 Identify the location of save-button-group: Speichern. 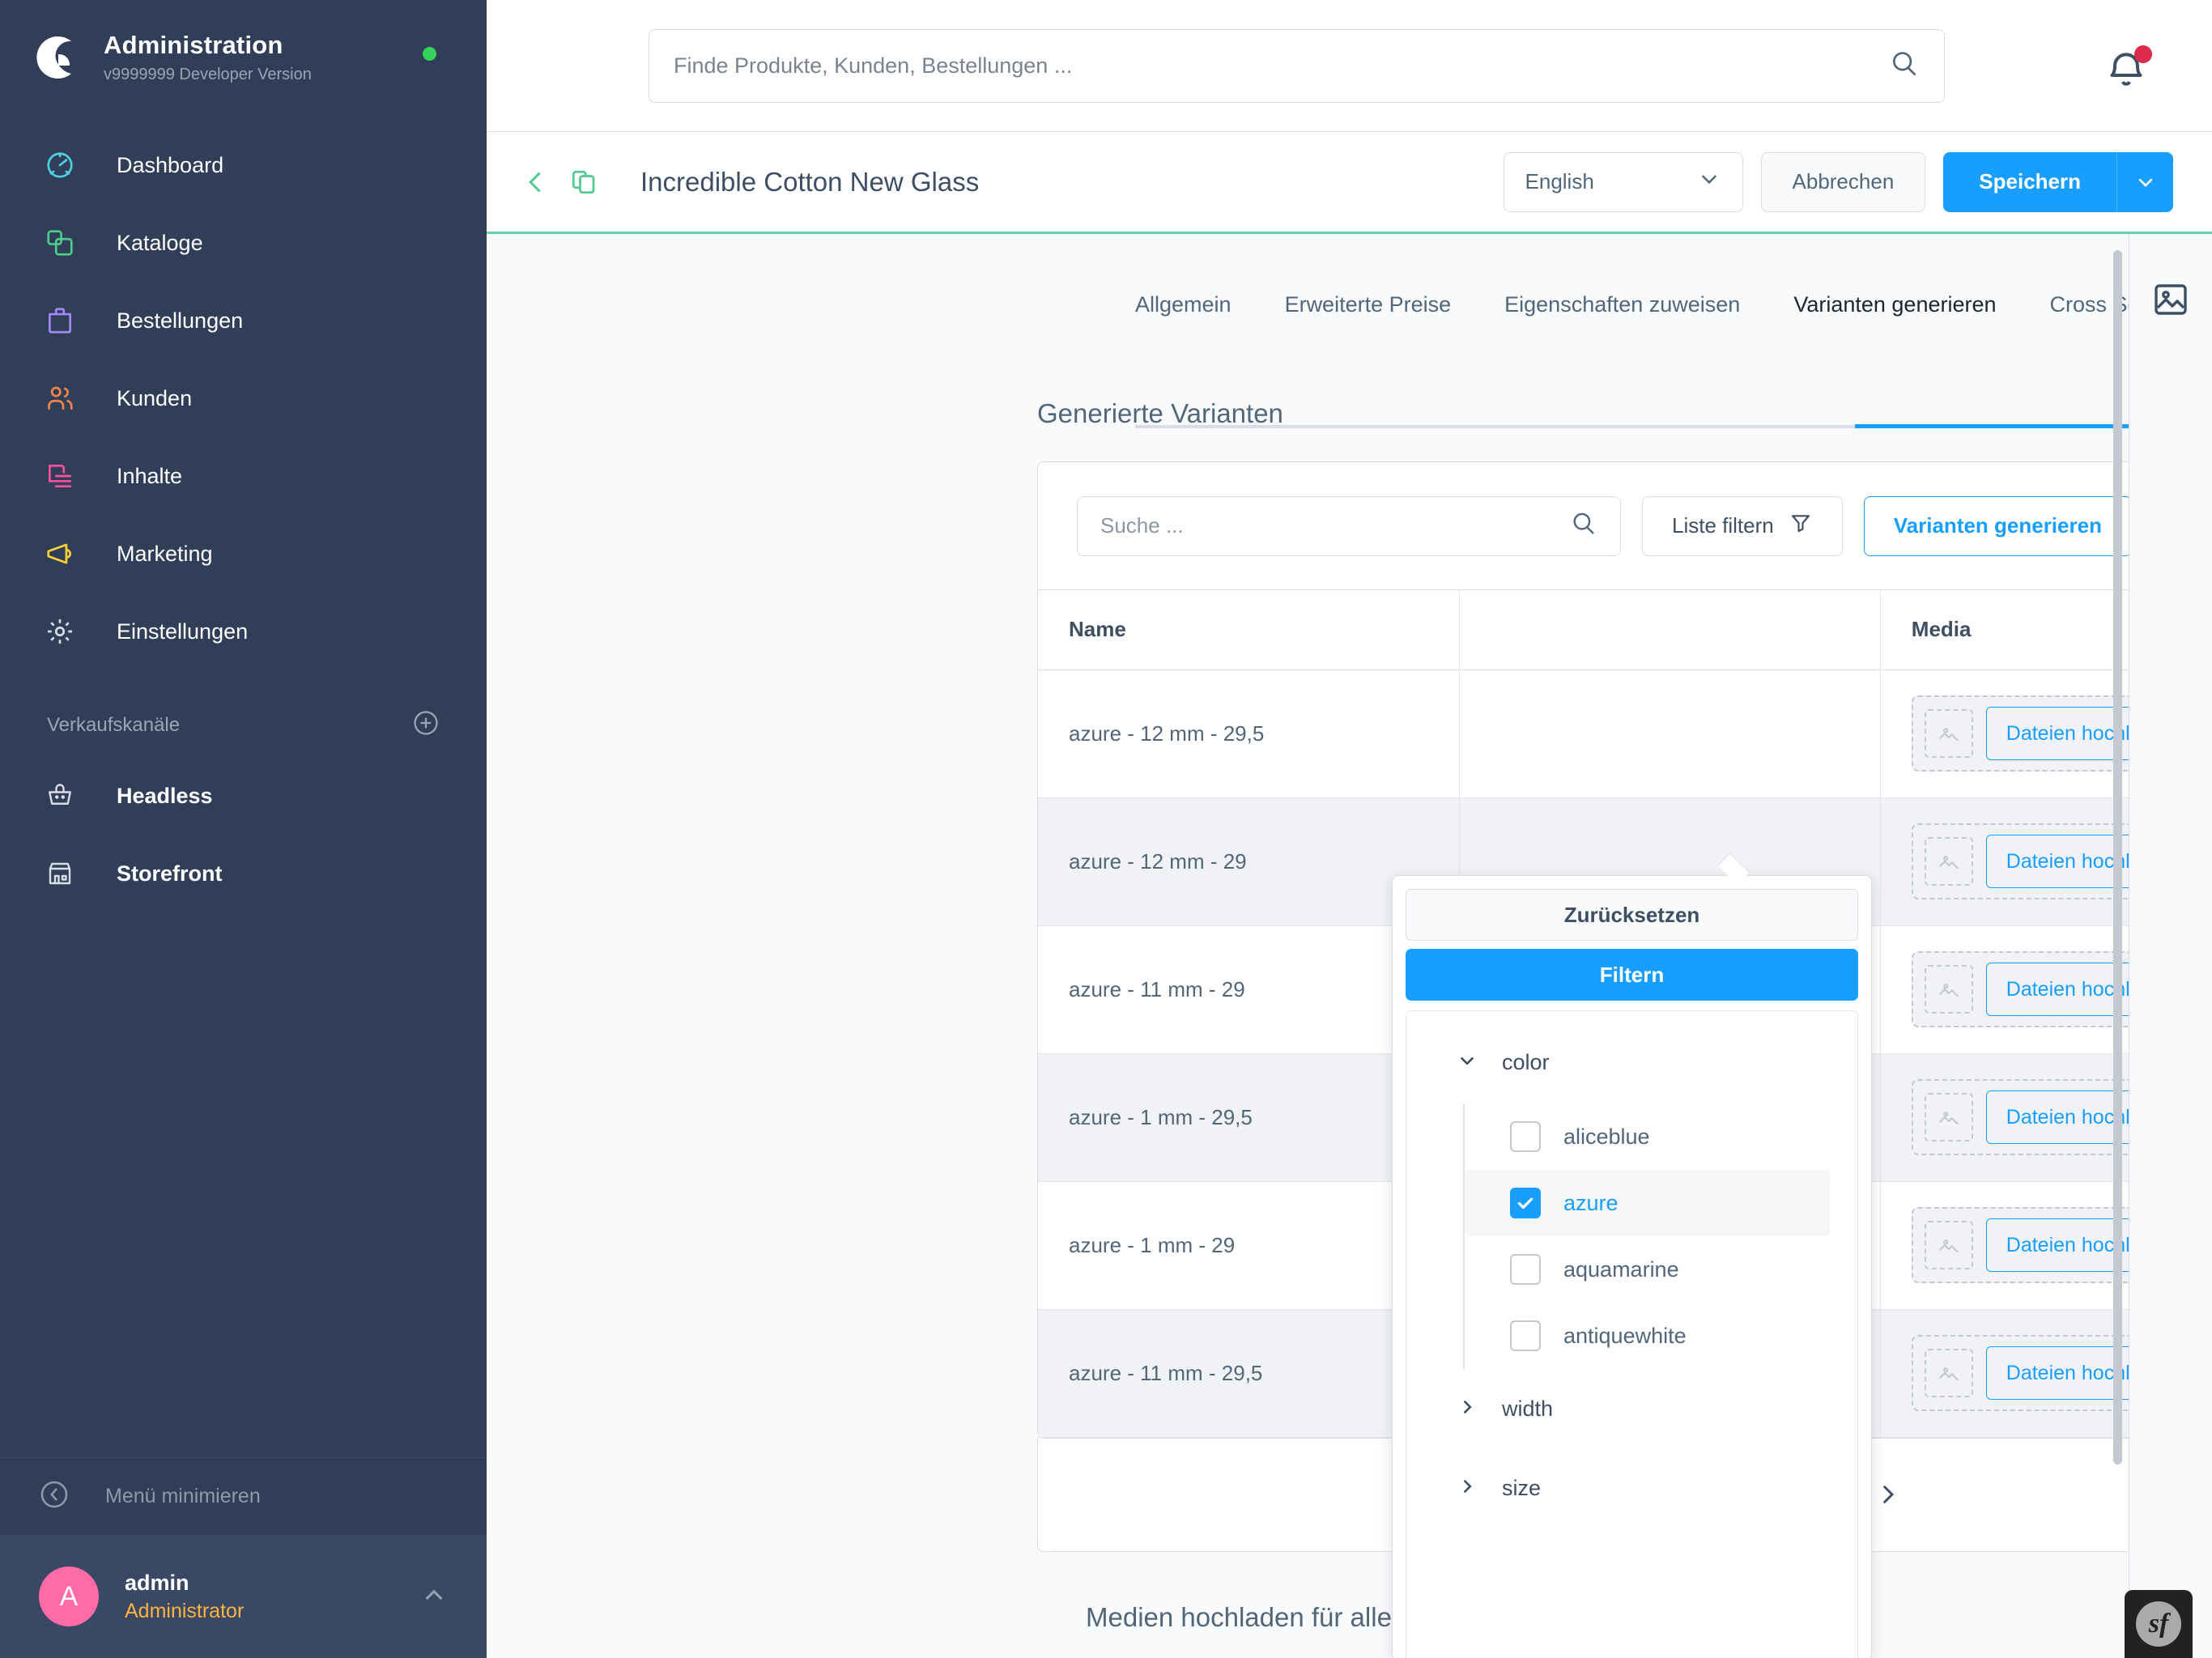
(2058, 181).